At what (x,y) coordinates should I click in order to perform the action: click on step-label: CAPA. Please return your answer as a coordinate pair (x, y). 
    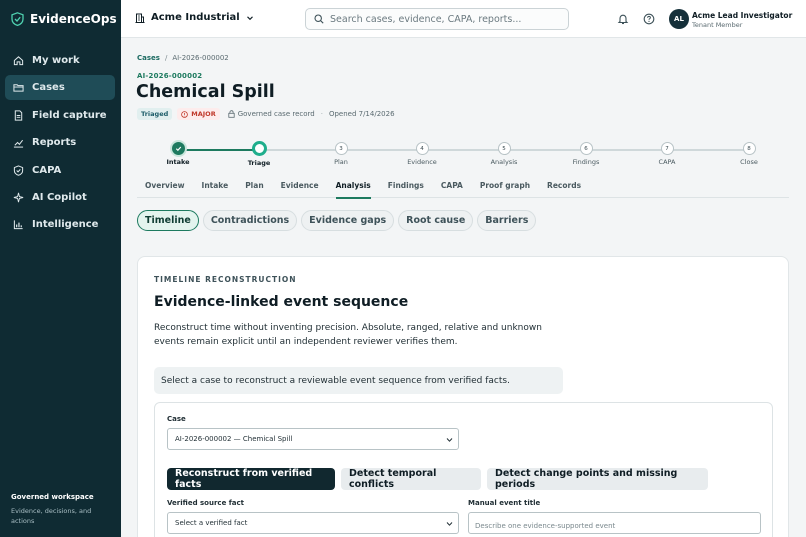
    Looking at the image, I should click on (667, 162).